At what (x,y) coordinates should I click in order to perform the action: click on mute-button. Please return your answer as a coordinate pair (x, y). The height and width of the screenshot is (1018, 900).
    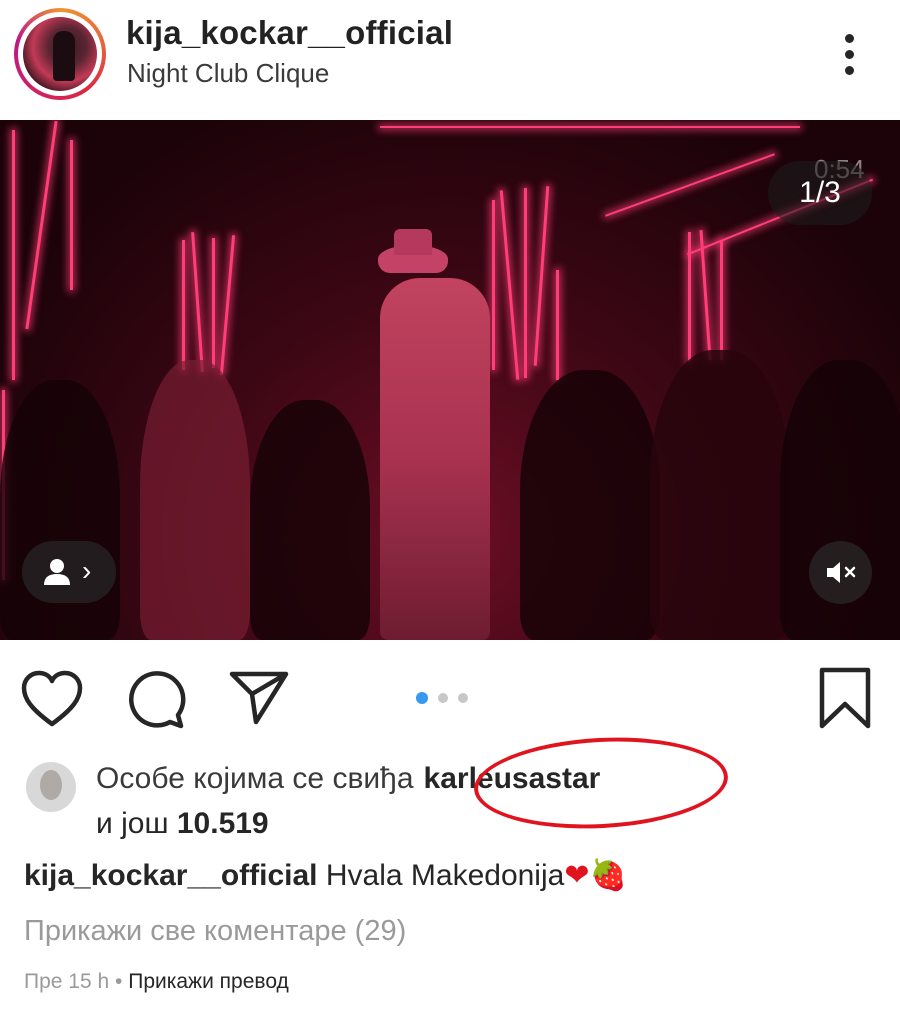
    Looking at the image, I should click on (840, 572).